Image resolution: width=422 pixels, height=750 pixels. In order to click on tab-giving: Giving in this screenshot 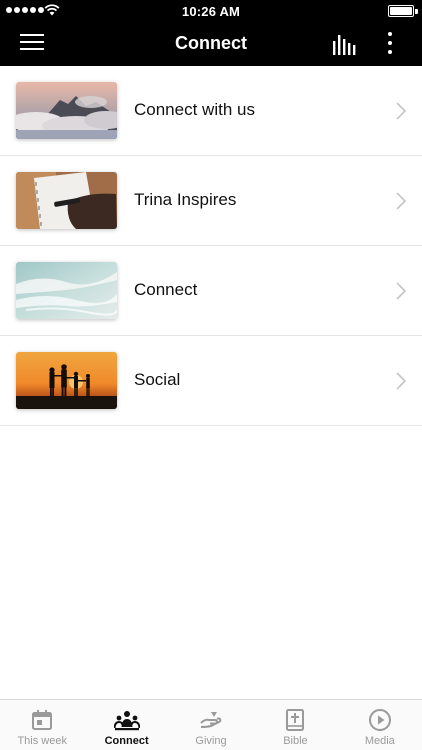, I will do `click(211, 725)`.